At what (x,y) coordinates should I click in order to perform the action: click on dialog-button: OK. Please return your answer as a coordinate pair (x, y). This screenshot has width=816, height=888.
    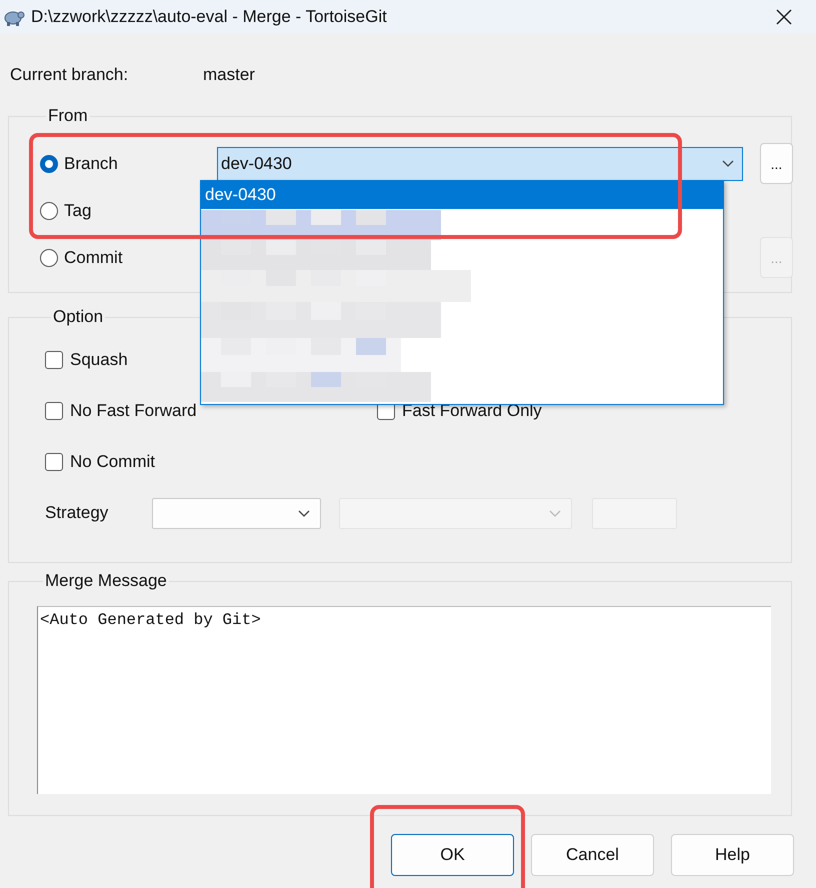
    Looking at the image, I should click on (452, 855).